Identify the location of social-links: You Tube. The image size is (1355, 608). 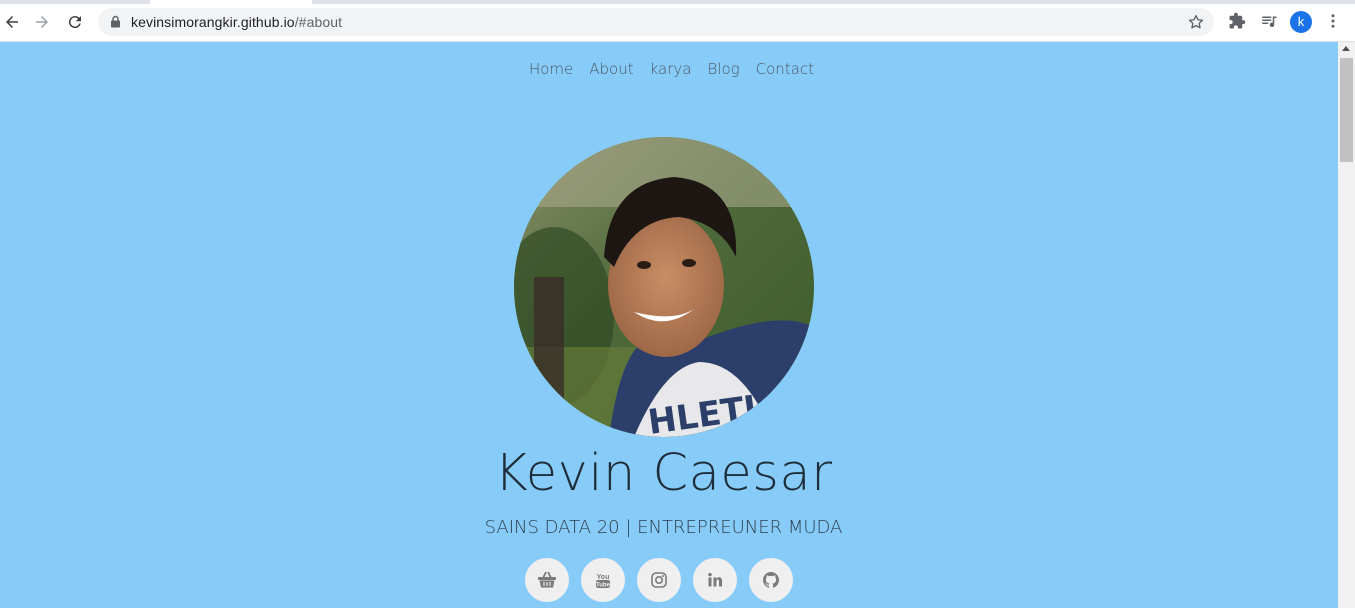
(659, 580).